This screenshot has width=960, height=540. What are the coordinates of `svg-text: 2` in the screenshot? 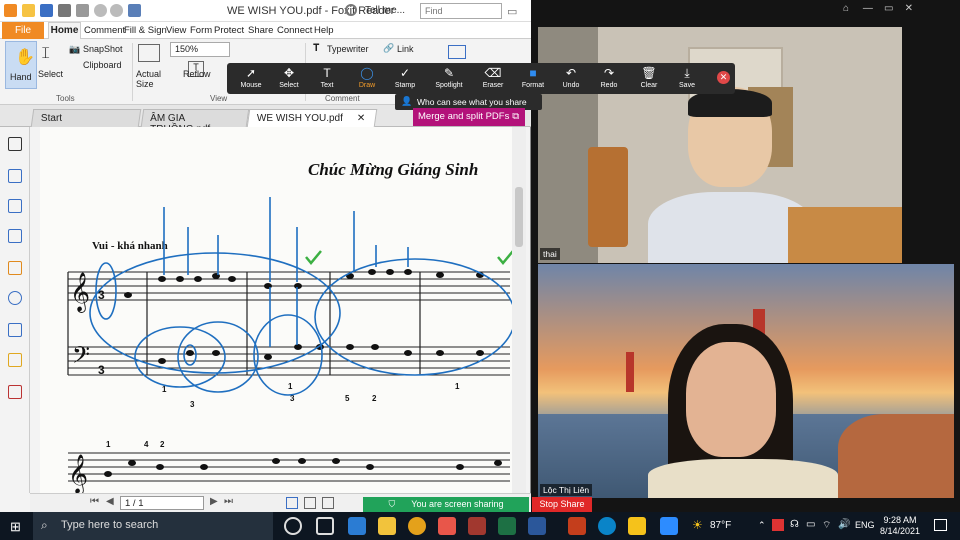 It's located at (374, 398).